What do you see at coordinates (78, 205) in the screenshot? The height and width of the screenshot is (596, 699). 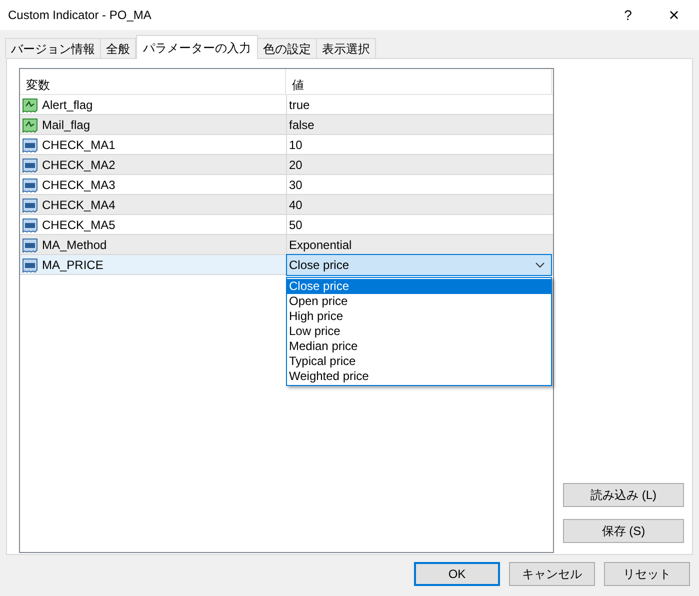 I see `parameter-name: CHECK_MA4` at bounding box center [78, 205].